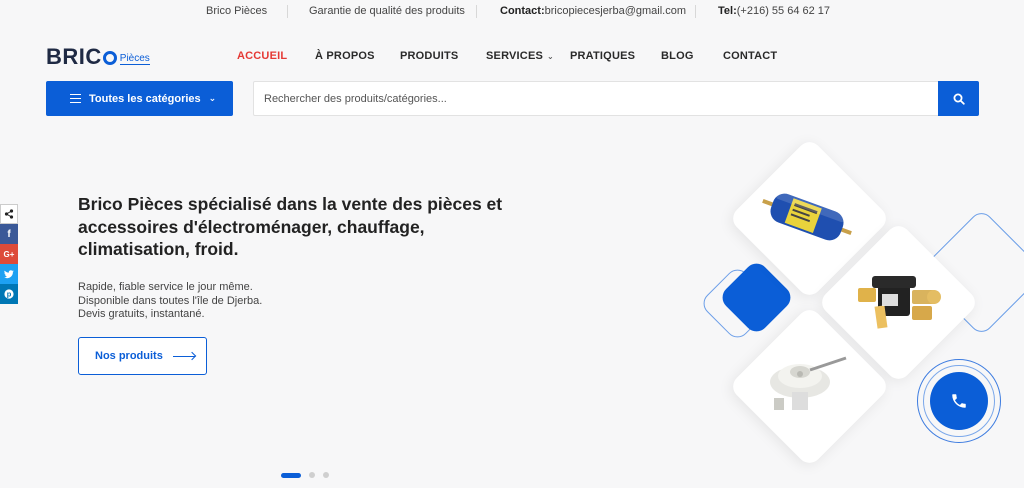 This screenshot has height=488, width=1024. What do you see at coordinates (615, 11) in the screenshot?
I see `contact-email: bricopiecesjerba@gmail.com` at bounding box center [615, 11].